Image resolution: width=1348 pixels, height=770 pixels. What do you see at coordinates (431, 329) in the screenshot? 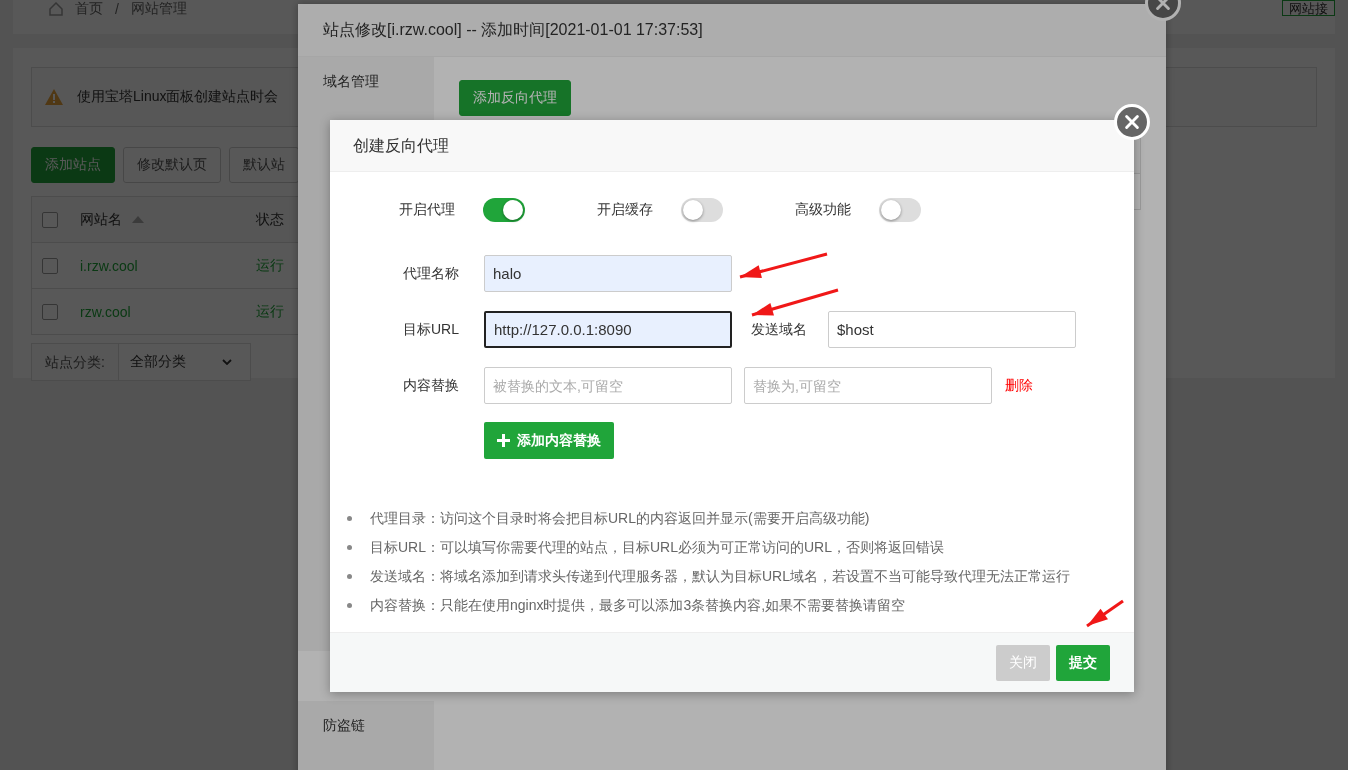
I see `field-label: 目标URL` at bounding box center [431, 329].